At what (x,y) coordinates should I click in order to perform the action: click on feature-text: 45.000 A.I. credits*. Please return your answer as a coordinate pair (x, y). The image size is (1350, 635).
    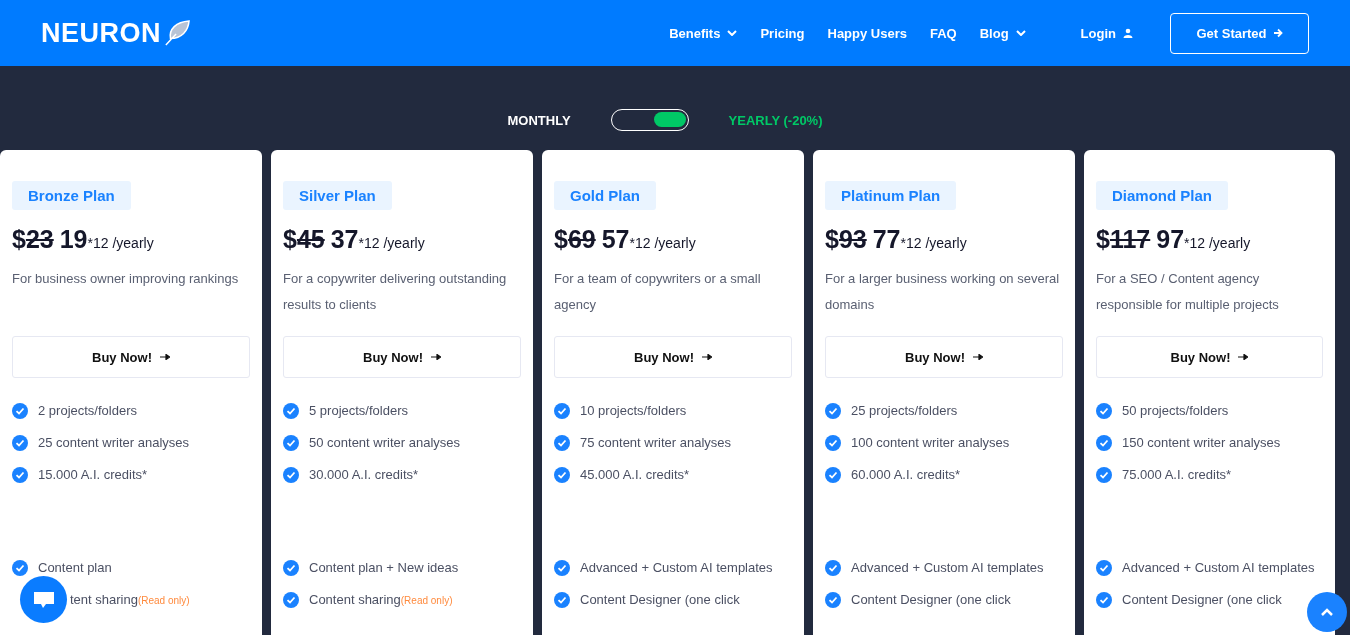
    Looking at the image, I should click on (635, 475).